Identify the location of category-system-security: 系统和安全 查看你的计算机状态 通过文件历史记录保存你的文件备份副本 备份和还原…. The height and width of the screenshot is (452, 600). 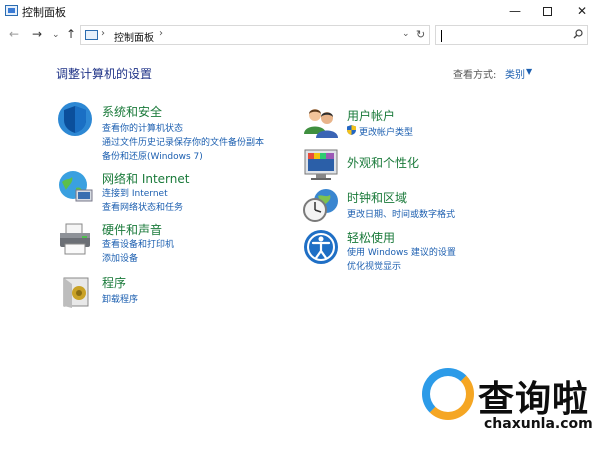
(176, 131).